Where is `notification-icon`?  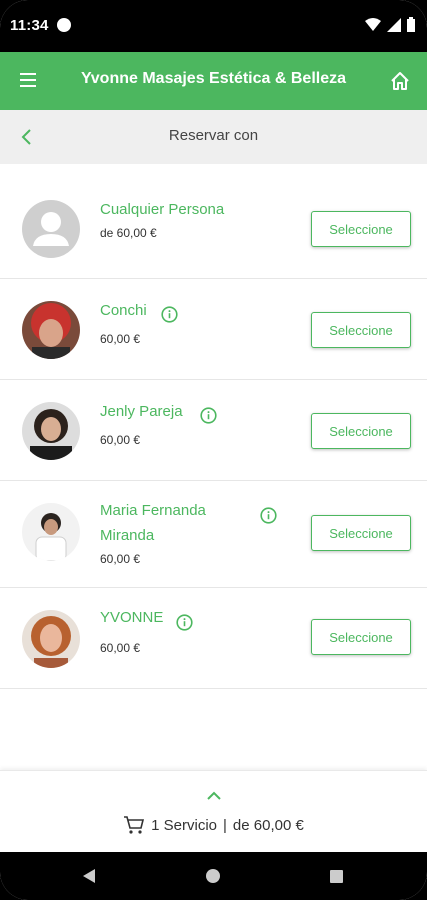 notification-icon is located at coordinates (64, 25).